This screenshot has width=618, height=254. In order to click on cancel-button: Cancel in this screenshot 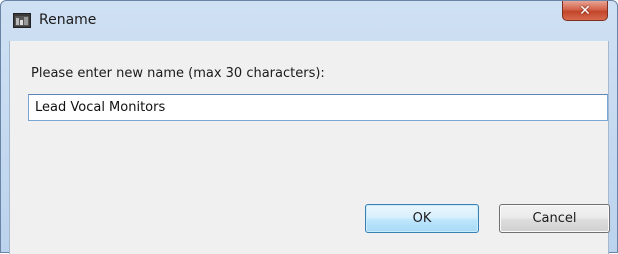, I will do `click(554, 218)`.